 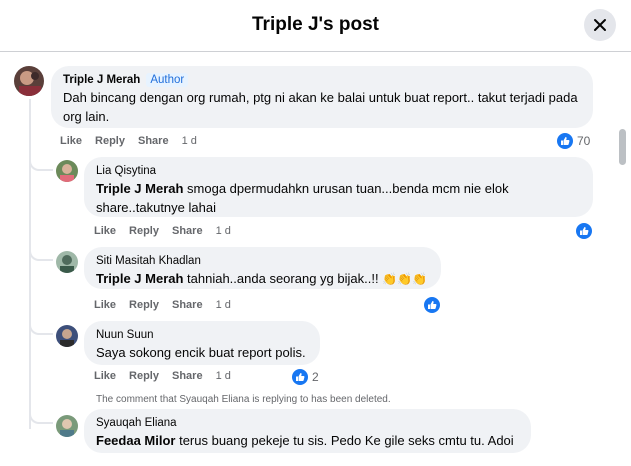 I want to click on reaction-number: 2, so click(x=315, y=377).